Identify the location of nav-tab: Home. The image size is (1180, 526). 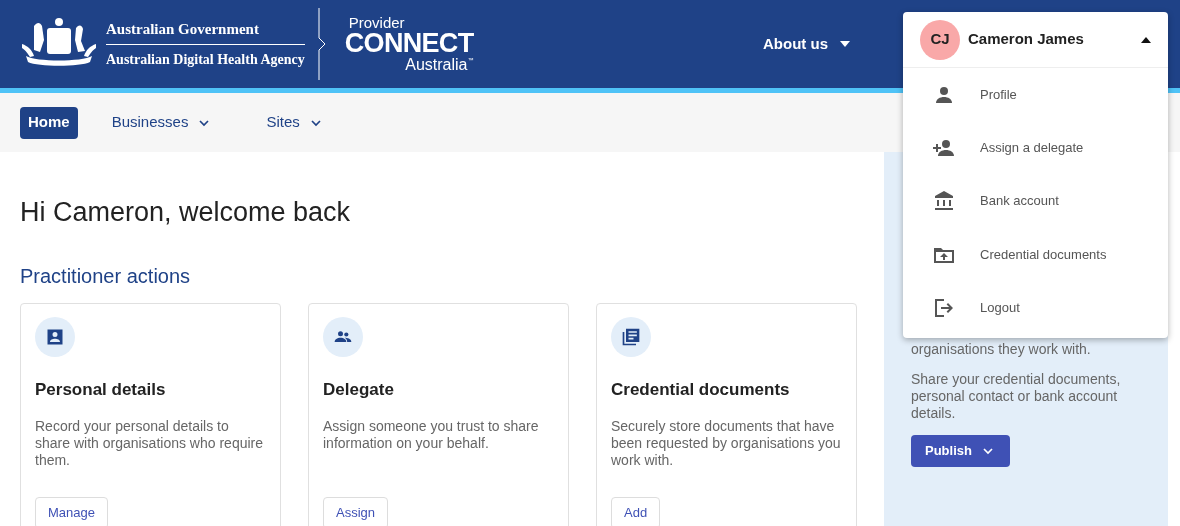
(49, 122).